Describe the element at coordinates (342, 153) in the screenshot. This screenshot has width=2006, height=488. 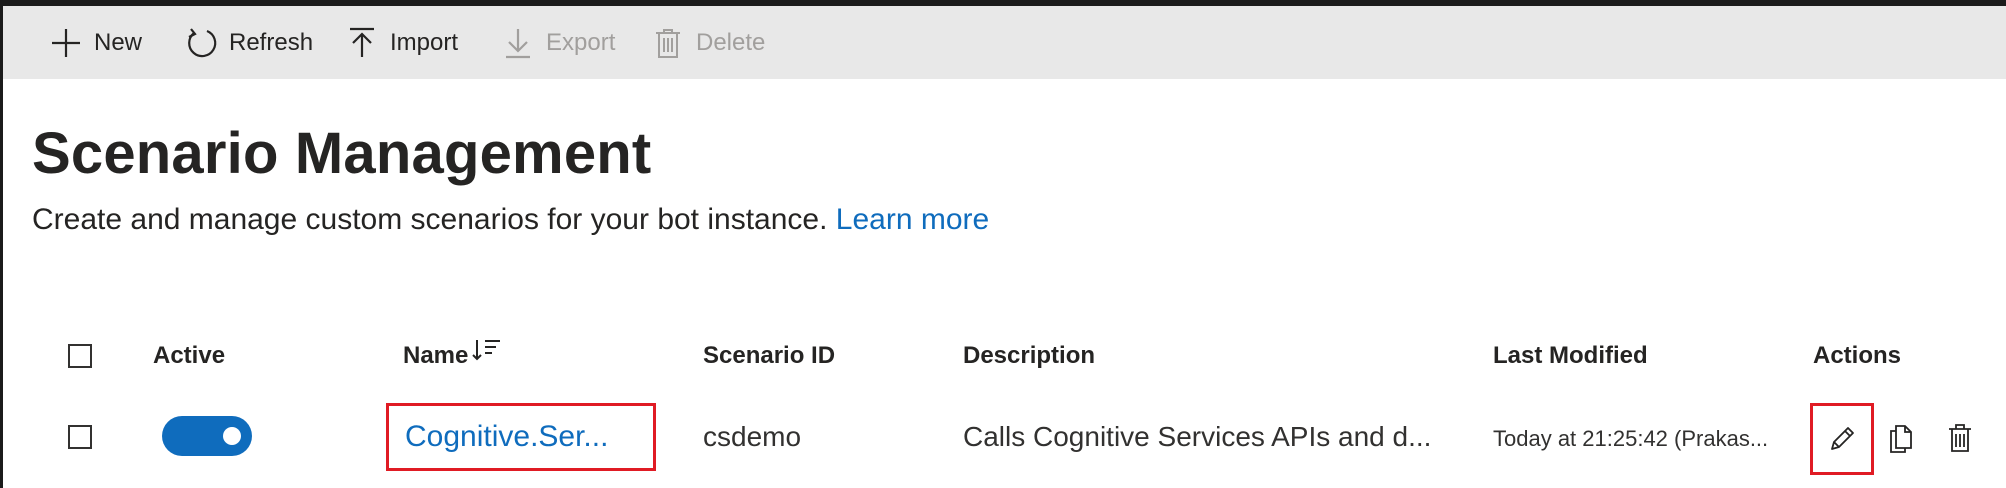
I see `page-title: Scenario Management` at that location.